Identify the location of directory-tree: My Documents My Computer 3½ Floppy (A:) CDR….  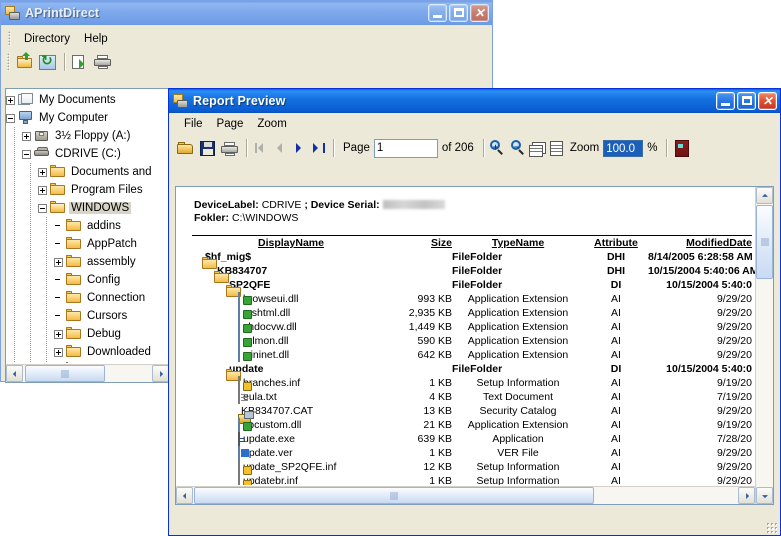
(87, 227).